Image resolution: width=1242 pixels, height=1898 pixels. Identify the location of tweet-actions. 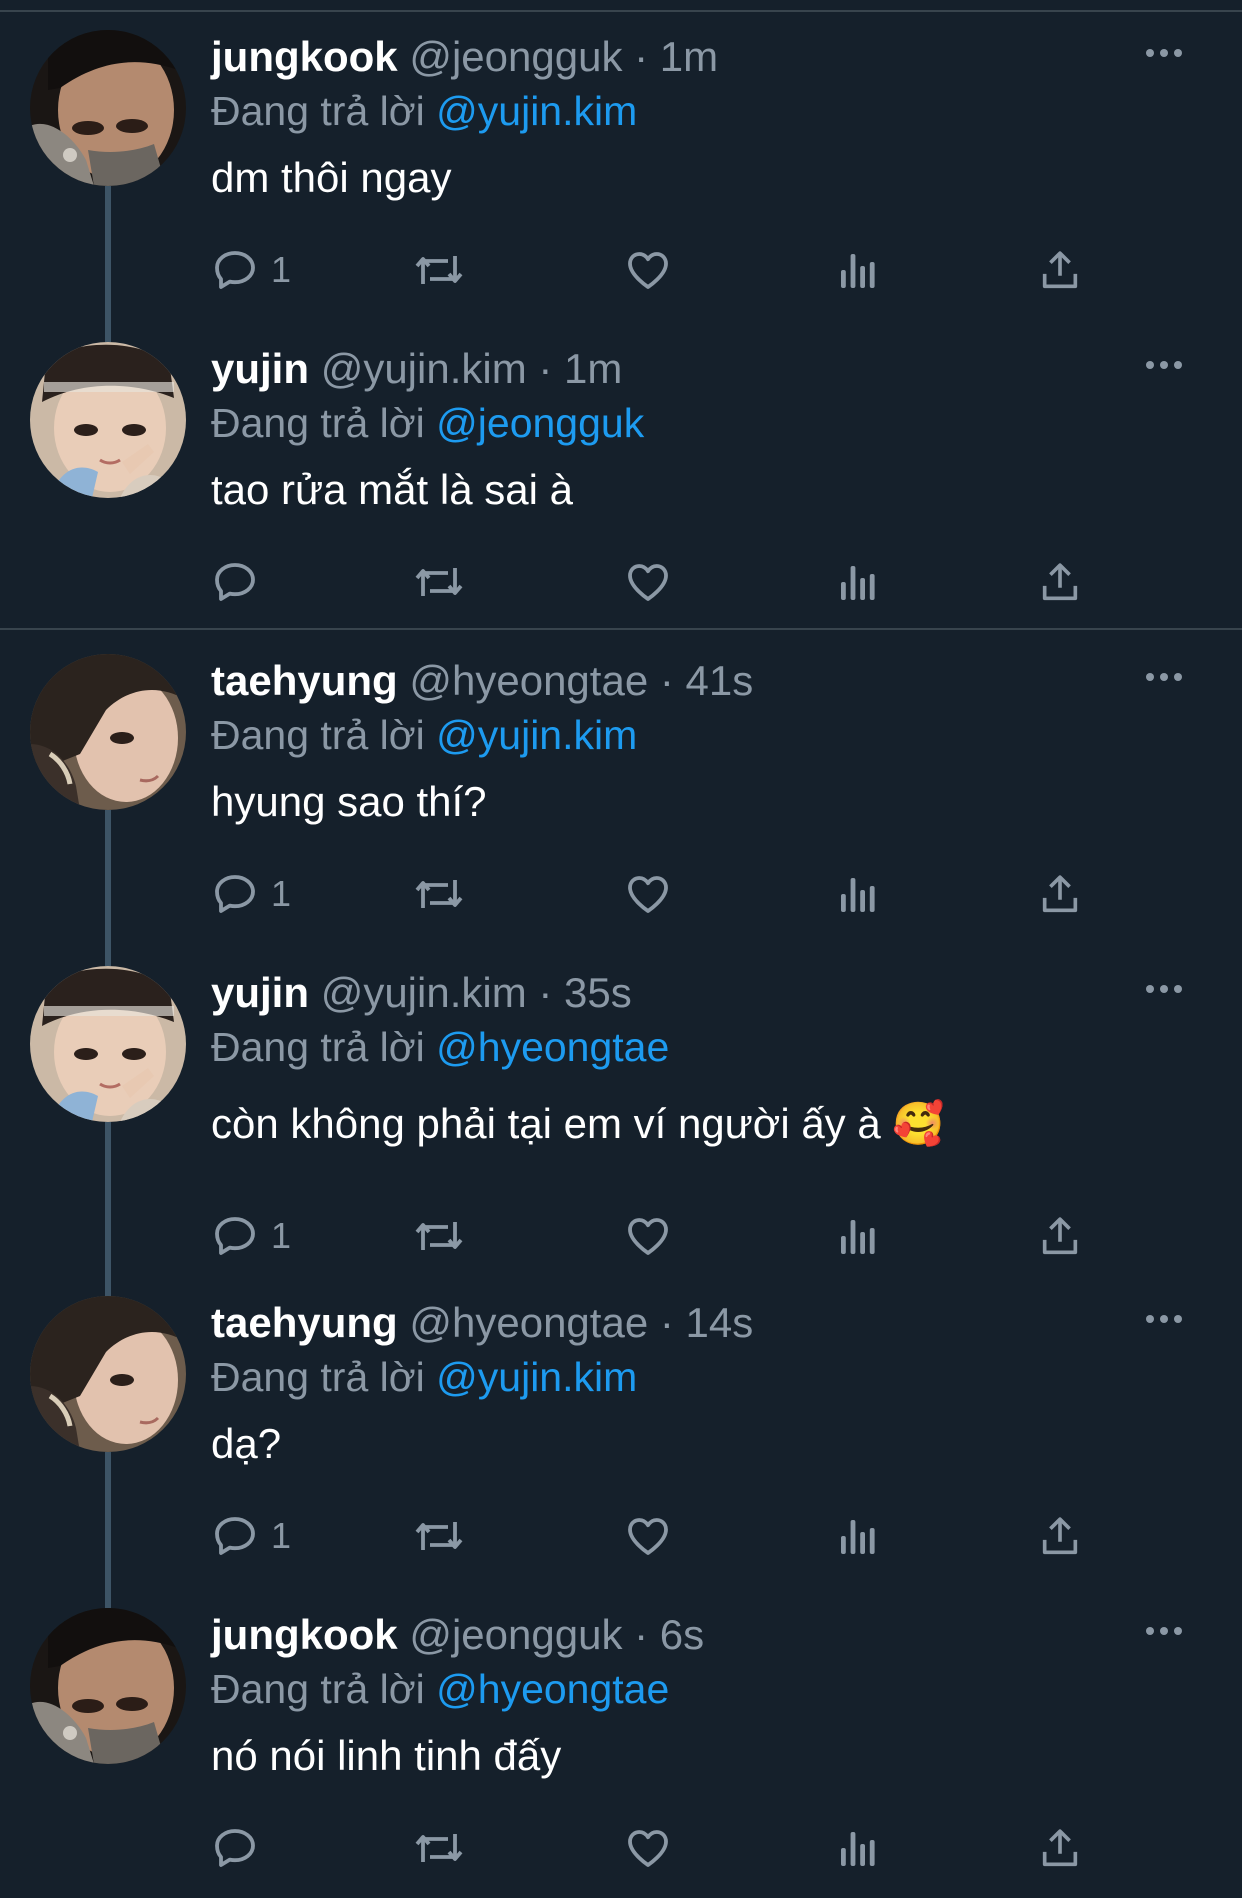
(651, 1848).